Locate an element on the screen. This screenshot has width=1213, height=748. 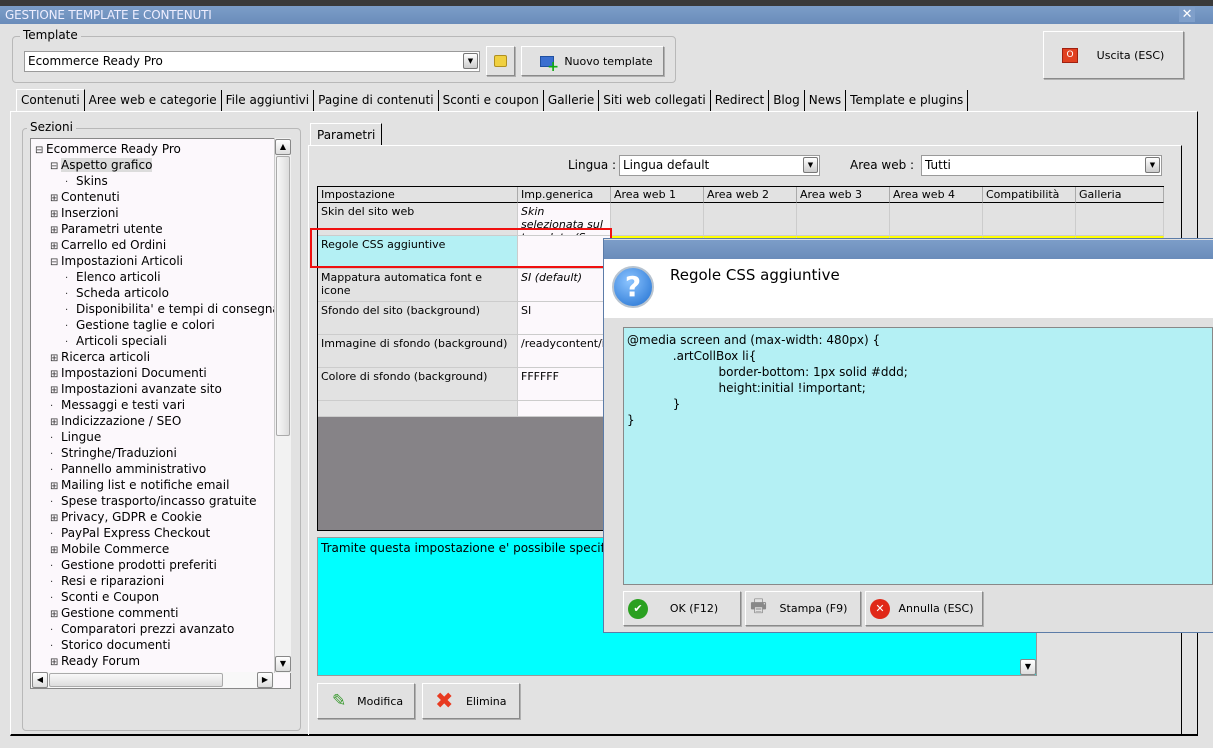
tree-item: ⊞ Impostazioni avanzate sito is located at coordinates (136, 389).